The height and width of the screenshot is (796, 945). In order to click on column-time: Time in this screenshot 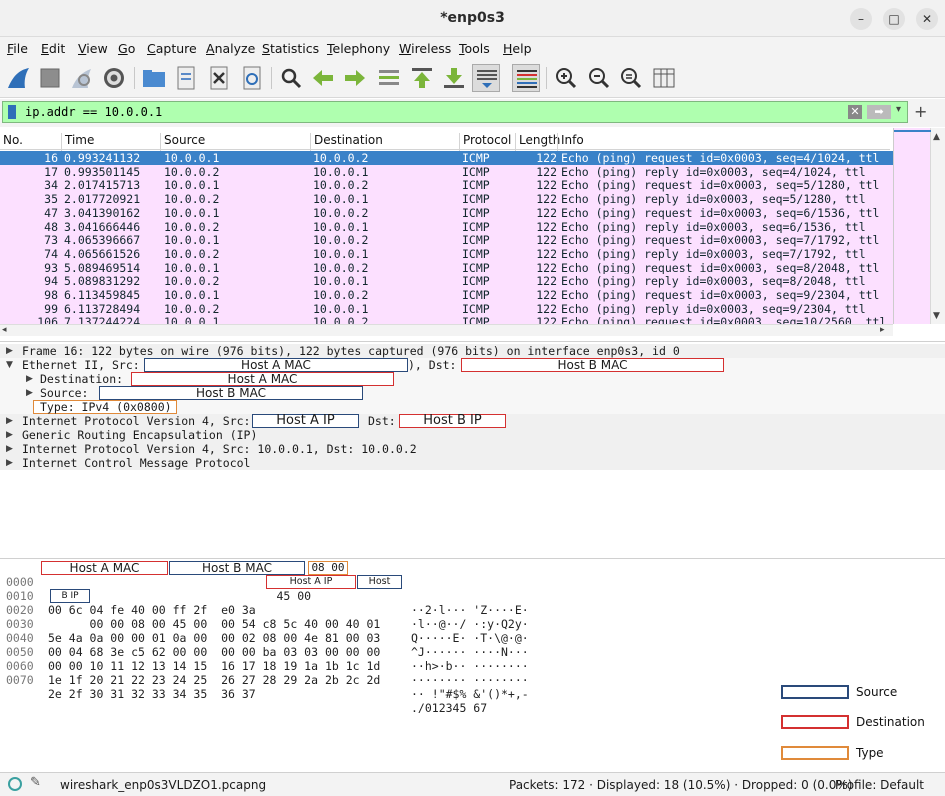, I will do `click(111, 142)`.